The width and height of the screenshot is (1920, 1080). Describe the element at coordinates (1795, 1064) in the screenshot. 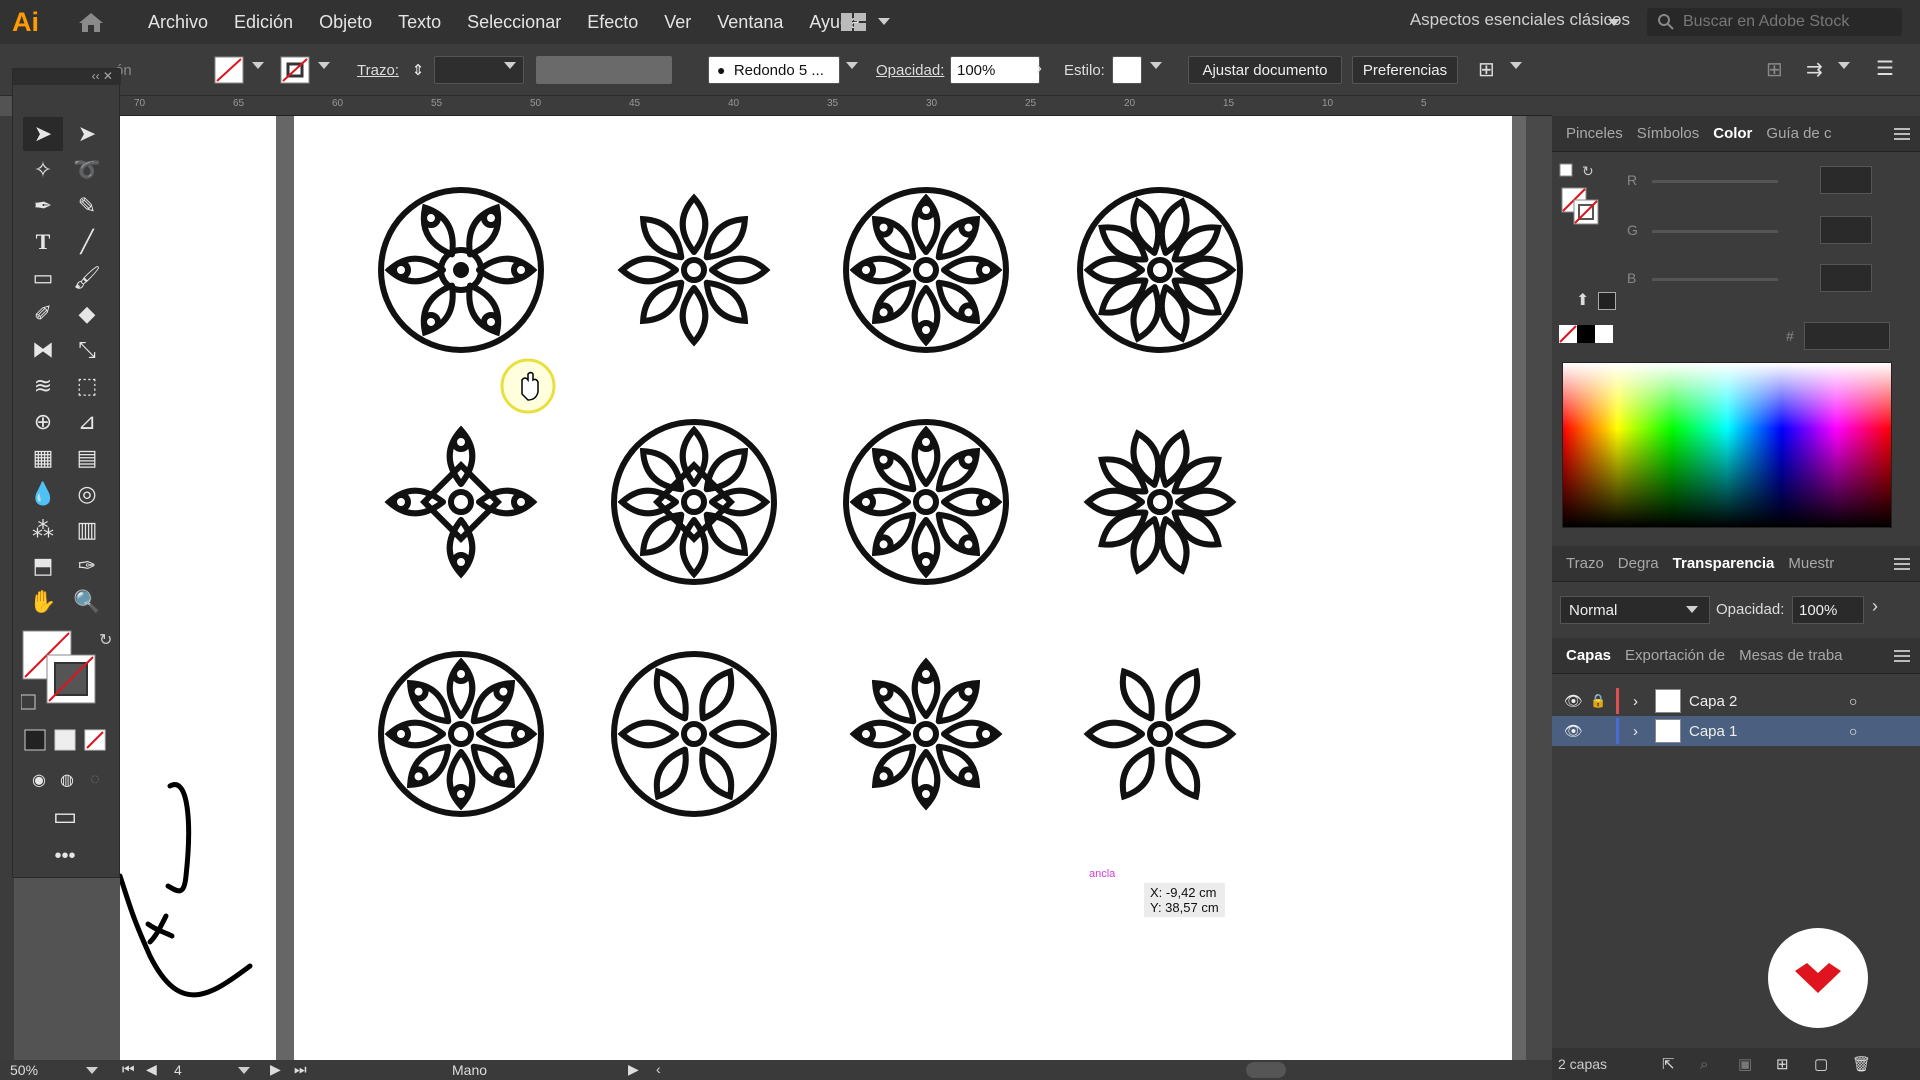

I see `new-sublayer-icon: ⊞` at that location.